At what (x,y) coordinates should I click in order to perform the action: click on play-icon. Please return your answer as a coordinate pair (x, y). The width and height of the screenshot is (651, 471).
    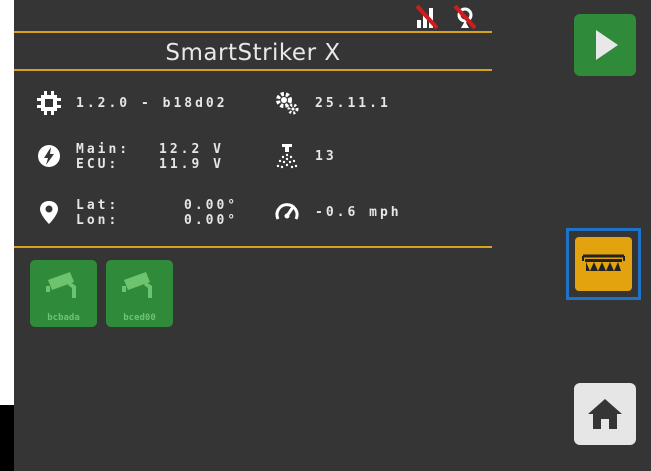
    Looking at the image, I should click on (607, 45).